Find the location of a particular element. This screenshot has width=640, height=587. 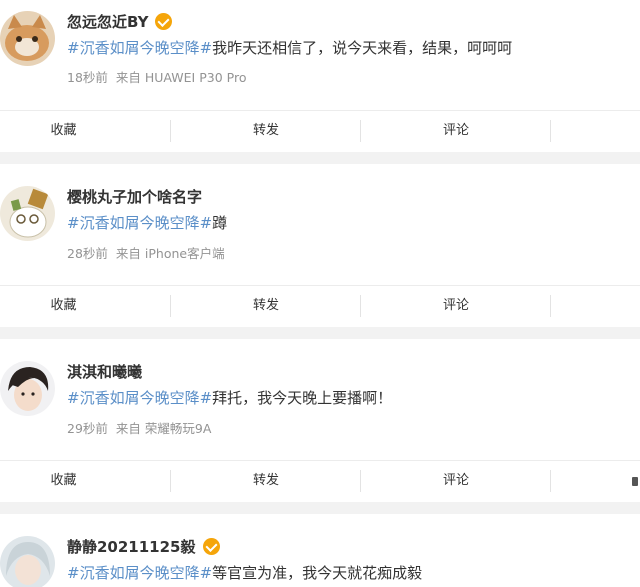

username: 忽远忽近BY is located at coordinates (120, 21).